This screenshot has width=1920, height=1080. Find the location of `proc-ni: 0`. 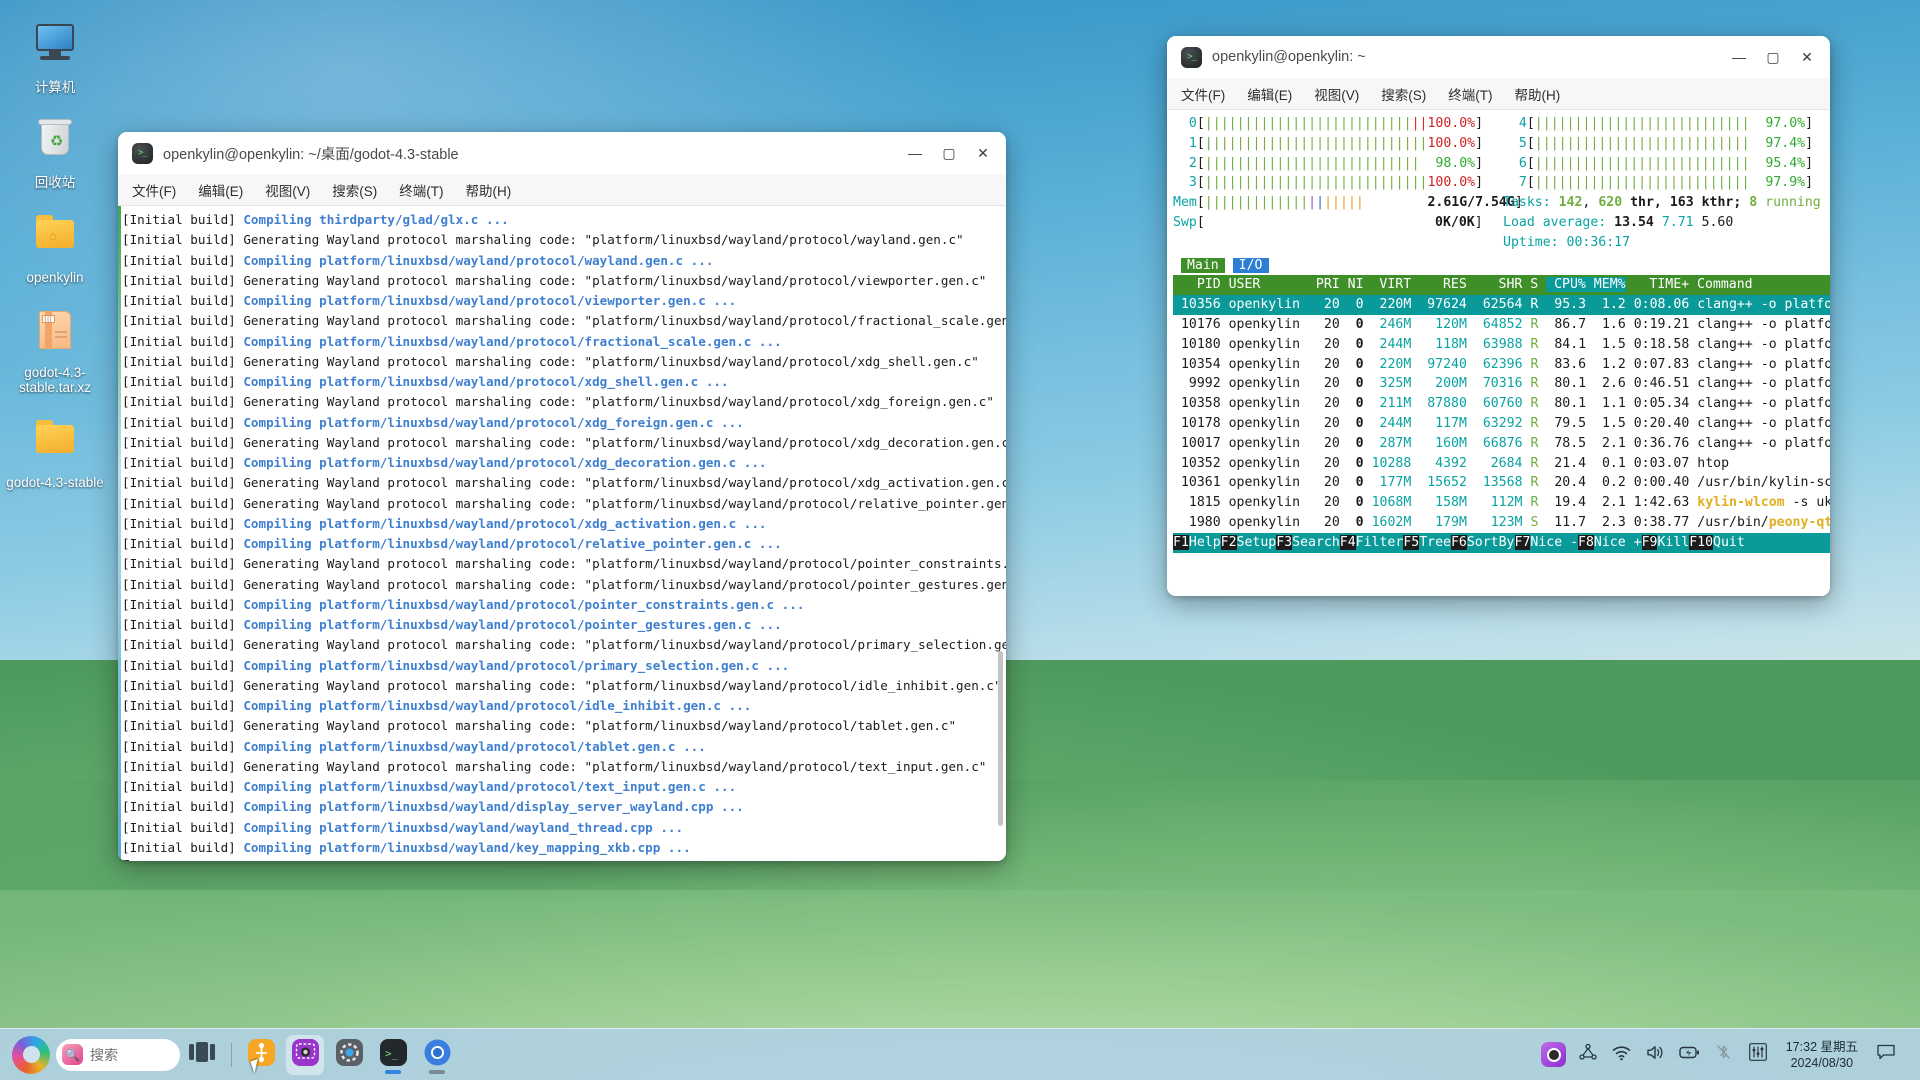

proc-ni: 0 is located at coordinates (1355, 344).